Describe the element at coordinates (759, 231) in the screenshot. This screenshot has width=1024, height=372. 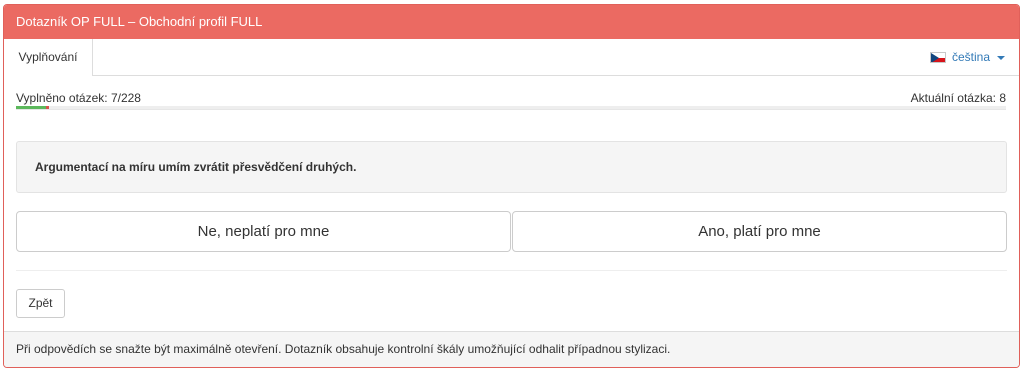
I see `answer-yes-button: Ano, platí pro mne` at that location.